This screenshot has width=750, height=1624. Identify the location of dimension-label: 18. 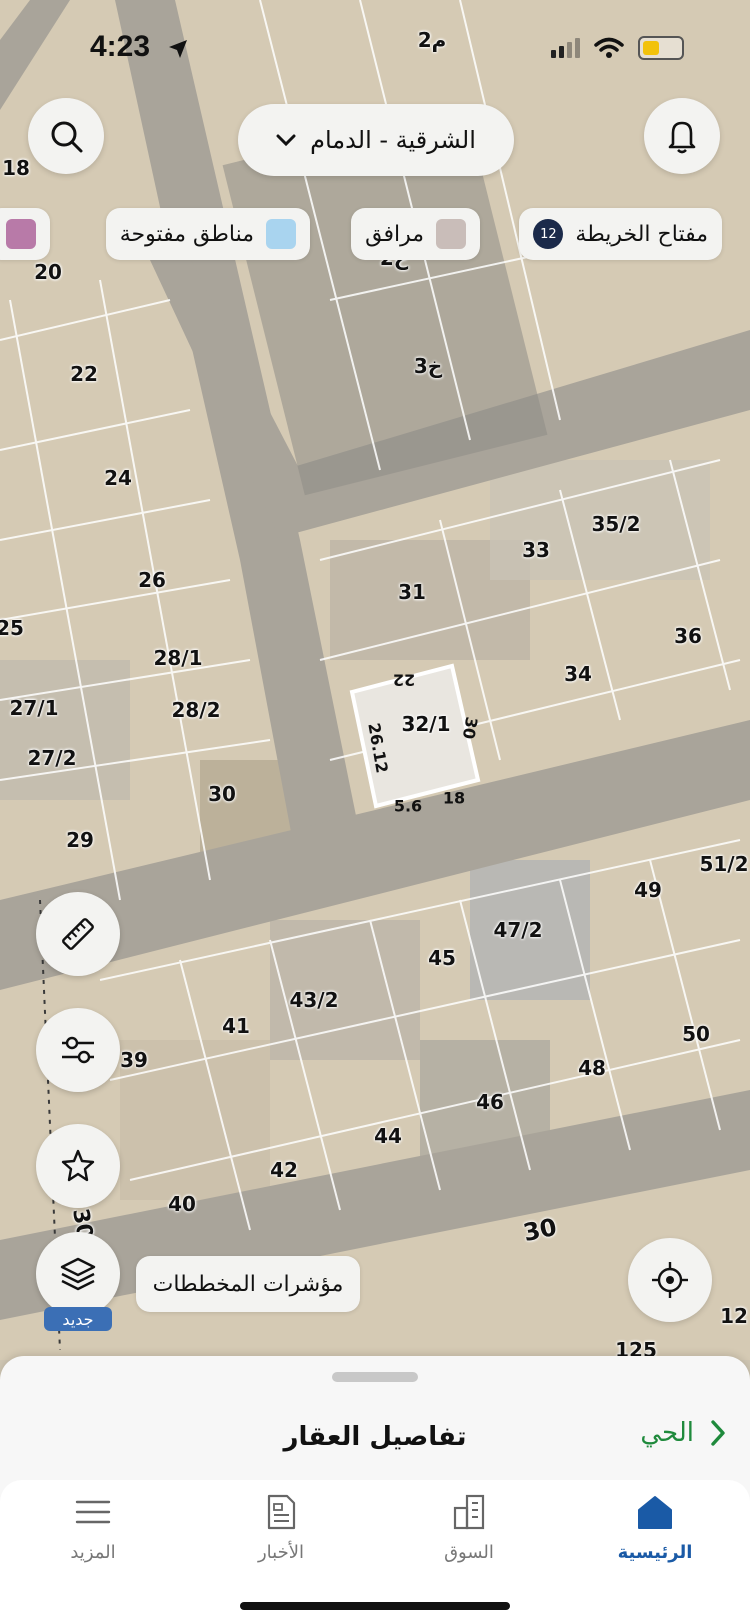
(454, 798).